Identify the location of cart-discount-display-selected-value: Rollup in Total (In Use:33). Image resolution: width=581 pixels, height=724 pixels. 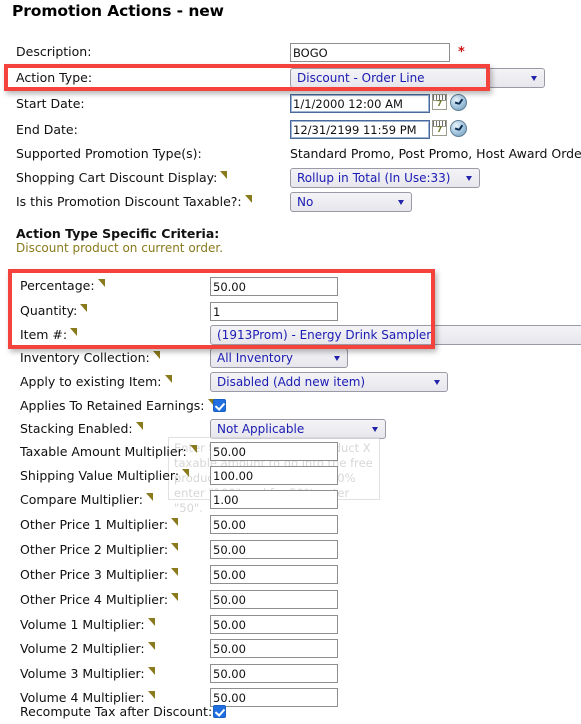
(374, 178).